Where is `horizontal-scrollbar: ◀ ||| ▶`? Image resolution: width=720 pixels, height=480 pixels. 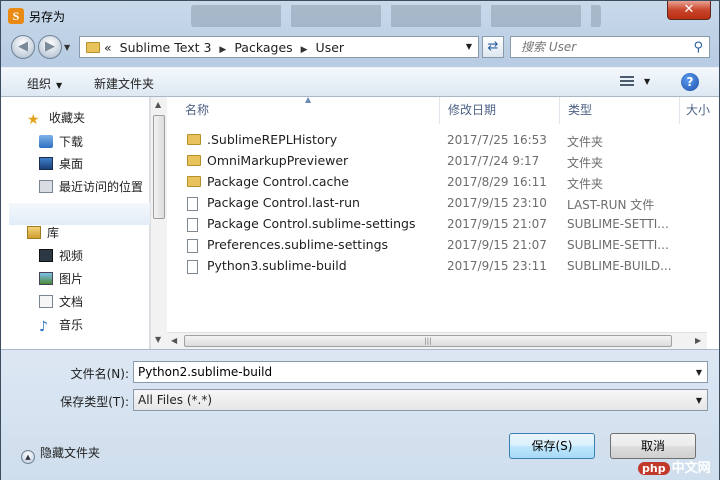
horizontal-scrollbar: ◀ ||| ▶ is located at coordinates (437, 340).